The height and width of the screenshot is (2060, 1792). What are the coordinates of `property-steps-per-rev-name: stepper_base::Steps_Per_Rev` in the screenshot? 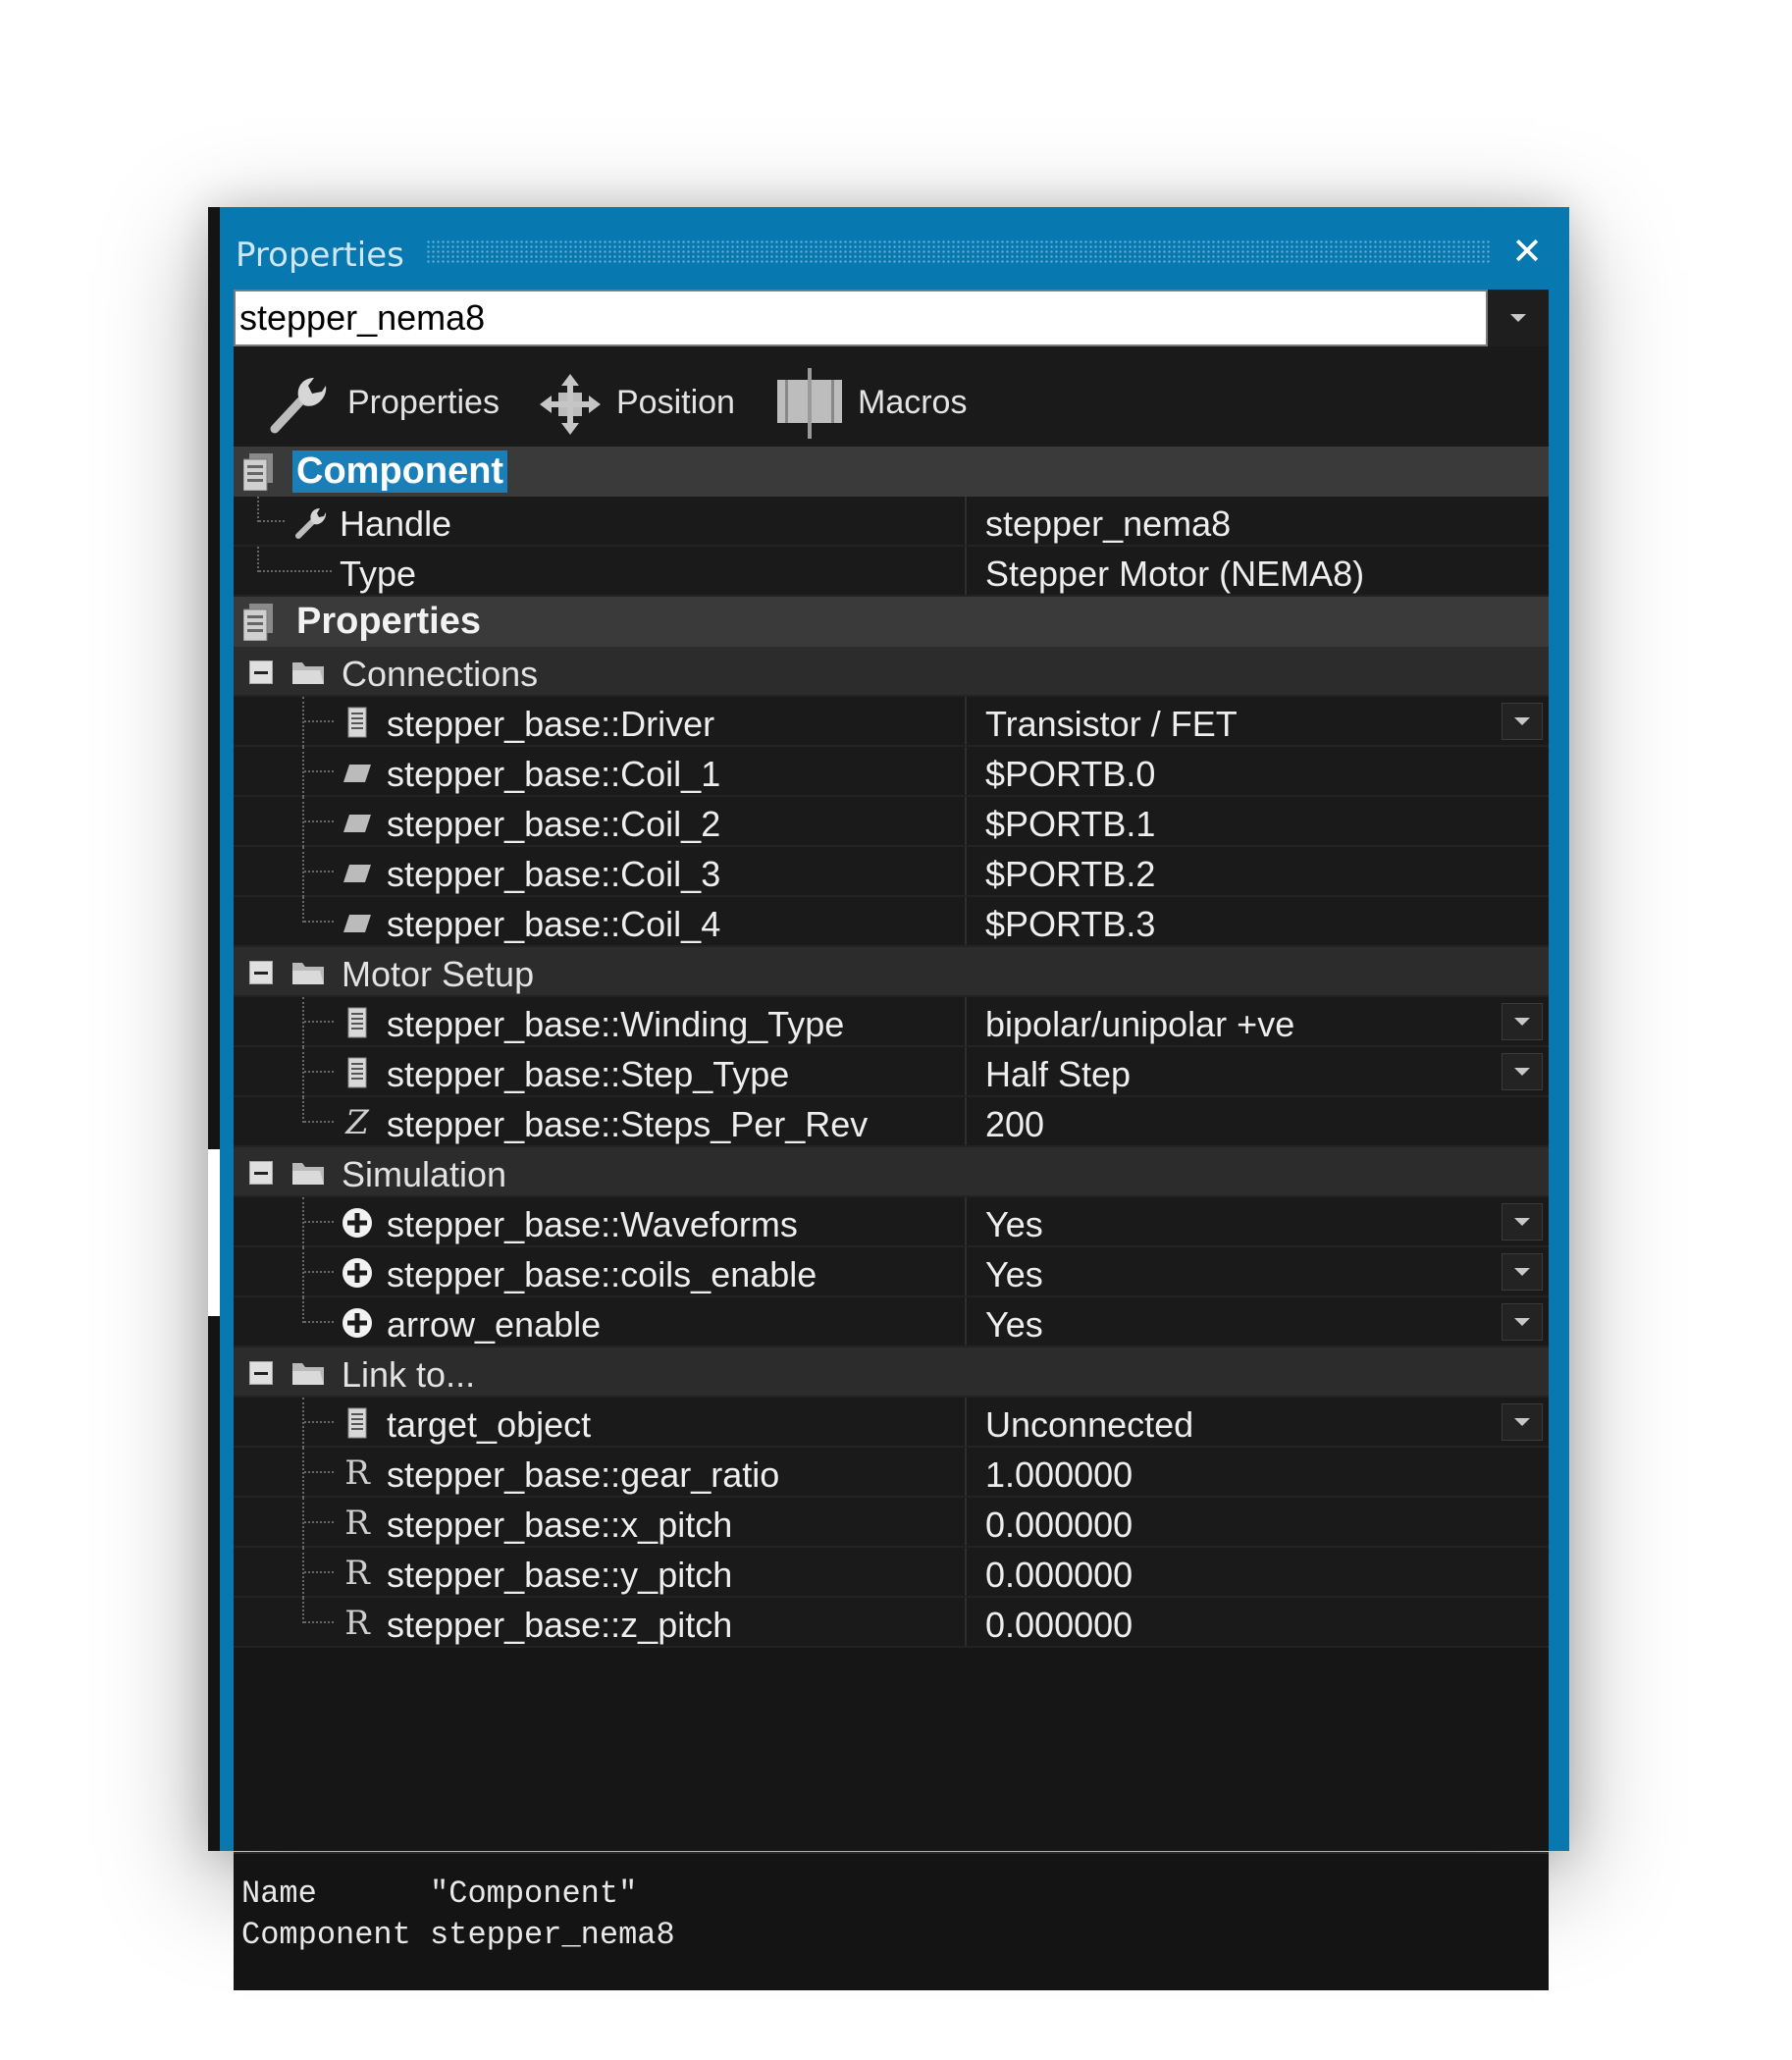 It's located at (628, 1124).